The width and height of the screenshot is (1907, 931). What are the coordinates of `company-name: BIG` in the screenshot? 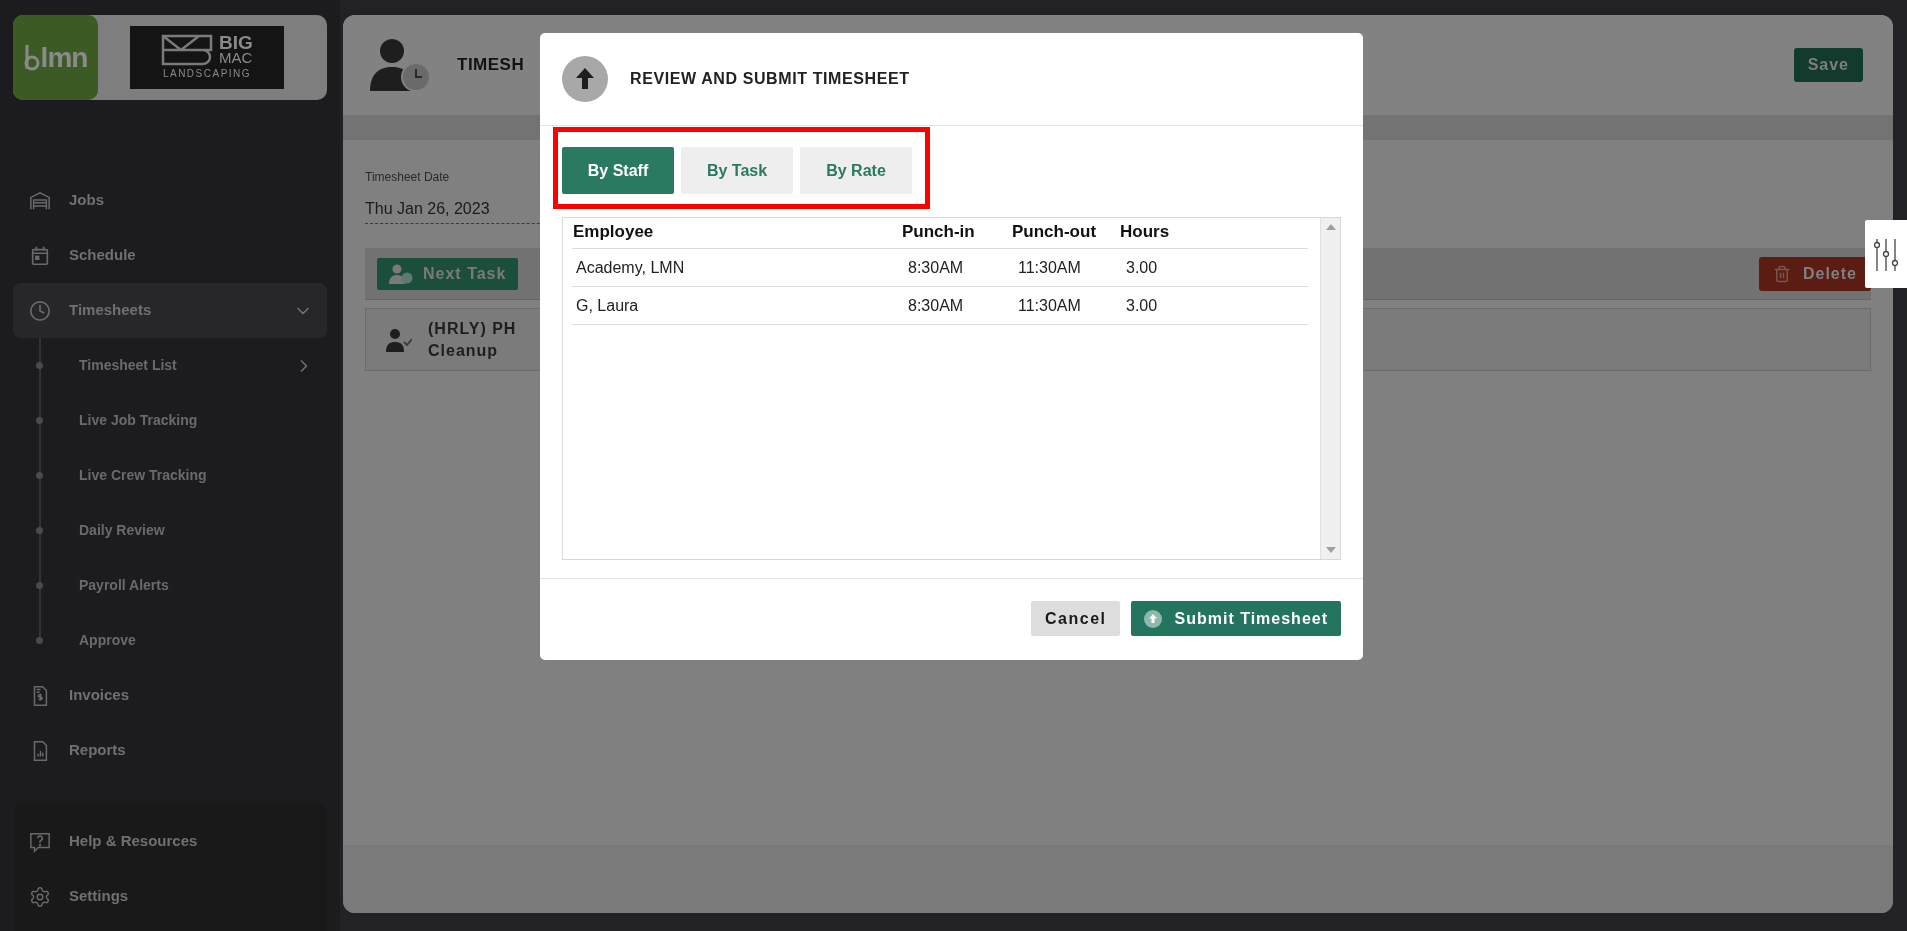 It's located at (236, 42).